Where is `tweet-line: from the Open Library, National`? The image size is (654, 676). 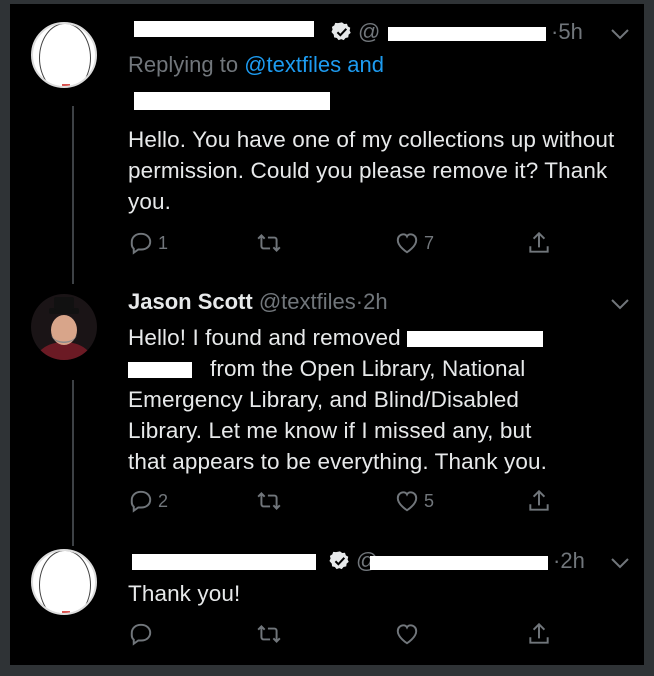
tweet-line: from the Open Library, National is located at coordinates (378, 368).